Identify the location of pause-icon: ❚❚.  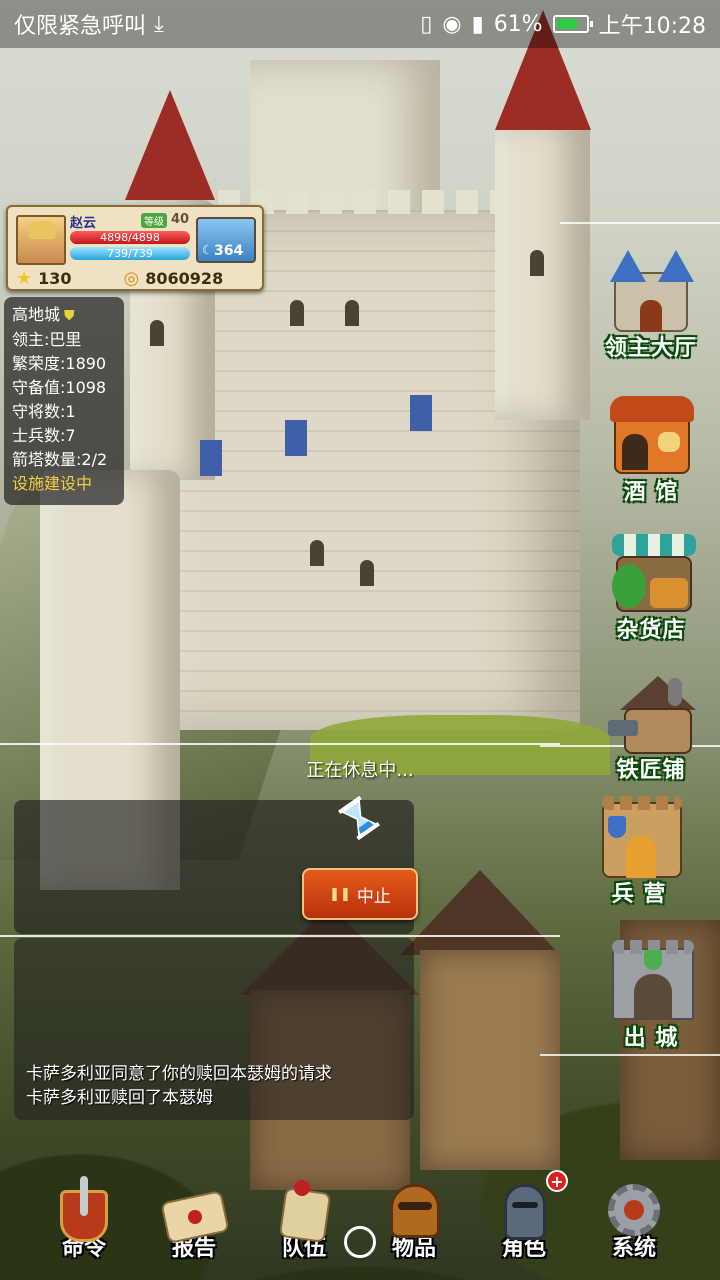
(340, 894).